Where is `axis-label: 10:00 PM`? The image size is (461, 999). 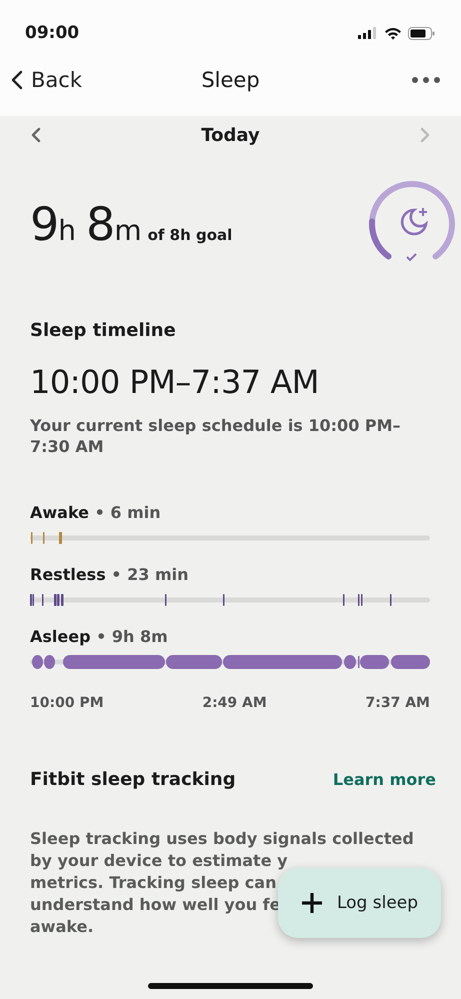 axis-label: 10:00 PM is located at coordinates (67, 703).